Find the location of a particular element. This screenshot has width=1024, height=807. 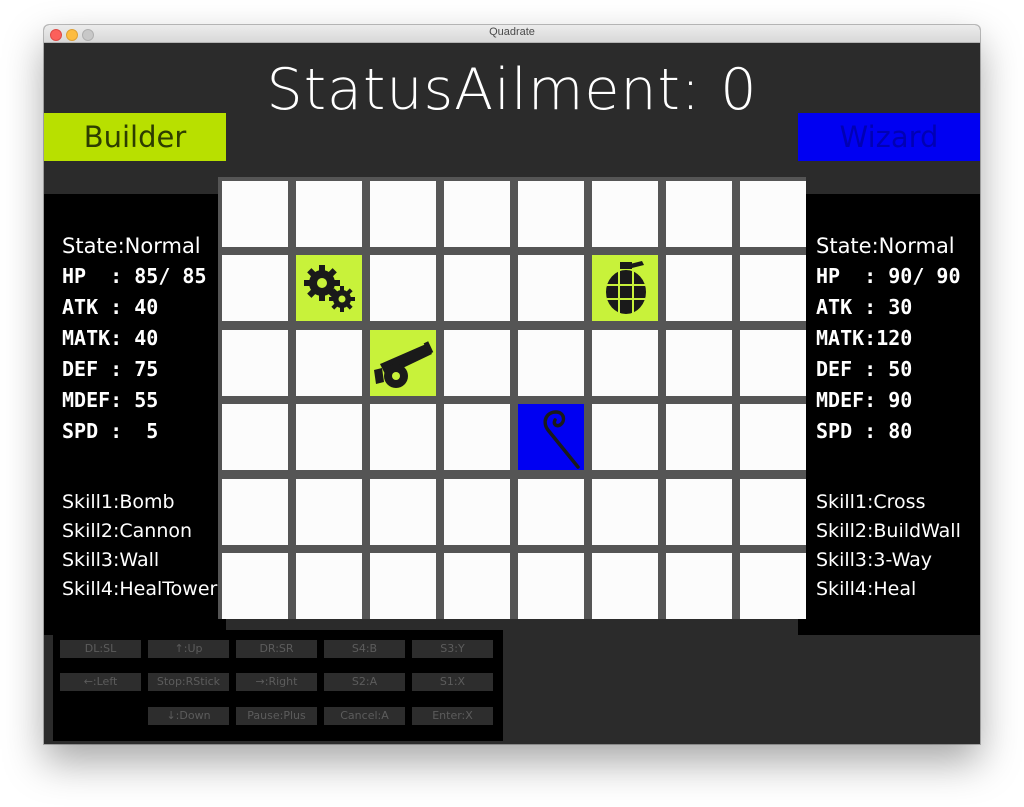

builder-name-label: Builder is located at coordinates (135, 137).